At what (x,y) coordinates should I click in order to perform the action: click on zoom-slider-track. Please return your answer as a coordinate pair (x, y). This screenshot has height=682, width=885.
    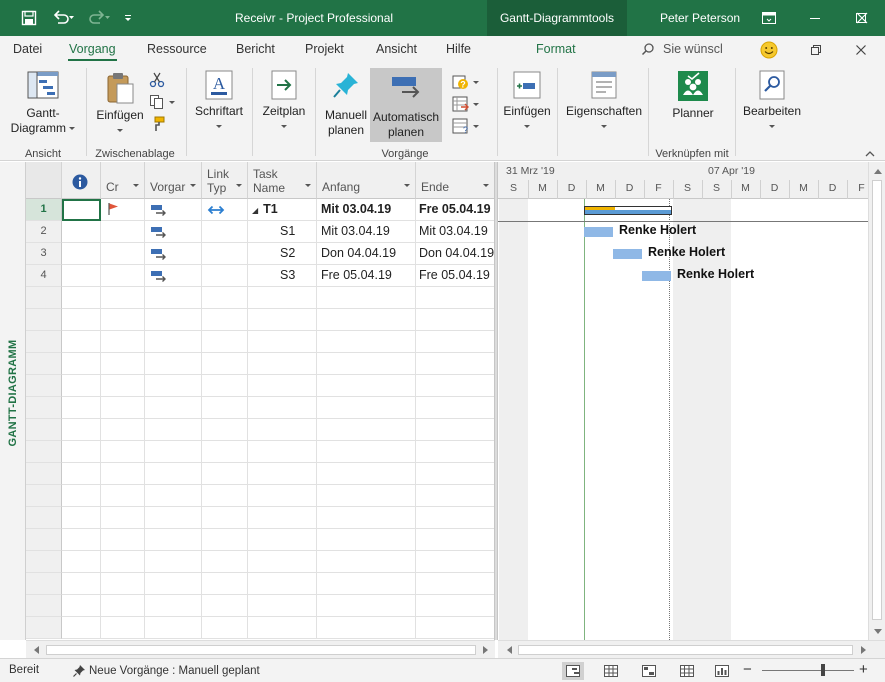
    Looking at the image, I should click on (808, 670).